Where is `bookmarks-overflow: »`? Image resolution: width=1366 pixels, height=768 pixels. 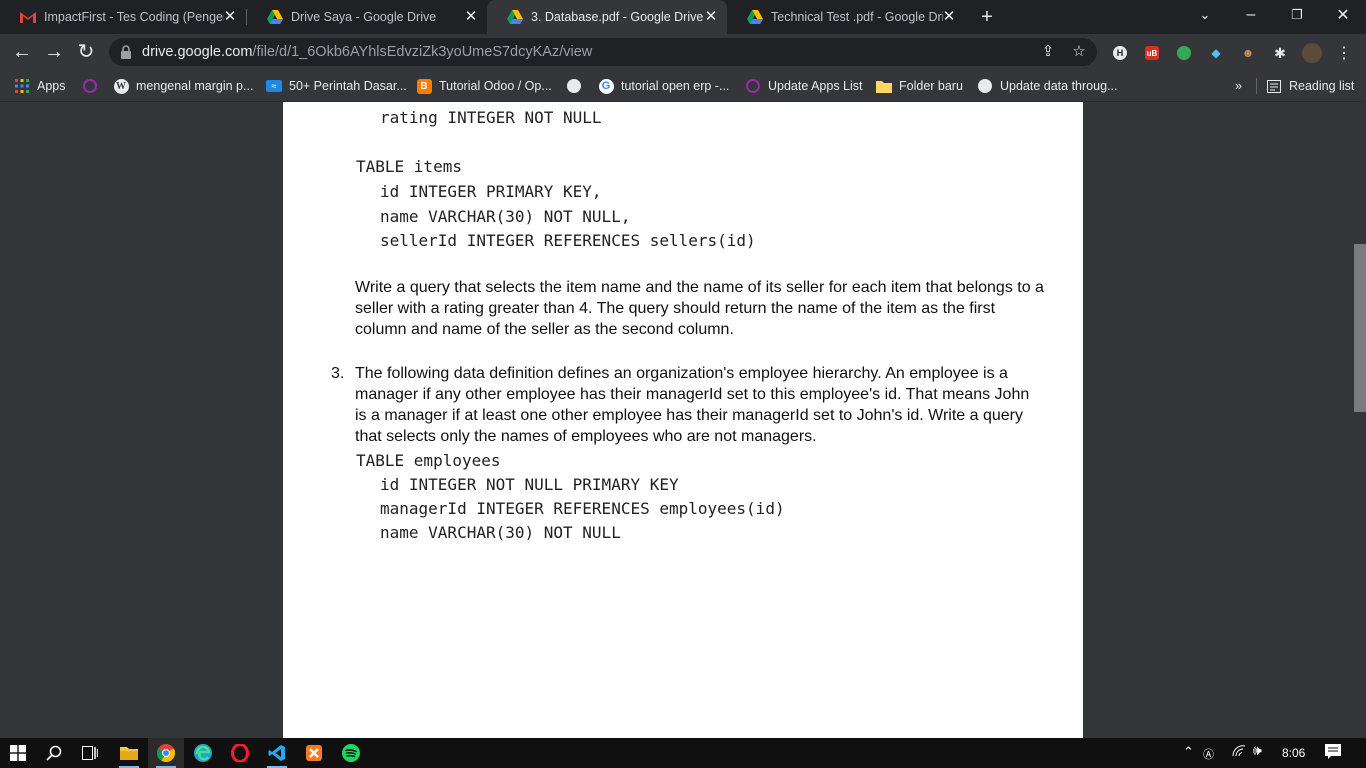 bookmarks-overflow: » is located at coordinates (1238, 86).